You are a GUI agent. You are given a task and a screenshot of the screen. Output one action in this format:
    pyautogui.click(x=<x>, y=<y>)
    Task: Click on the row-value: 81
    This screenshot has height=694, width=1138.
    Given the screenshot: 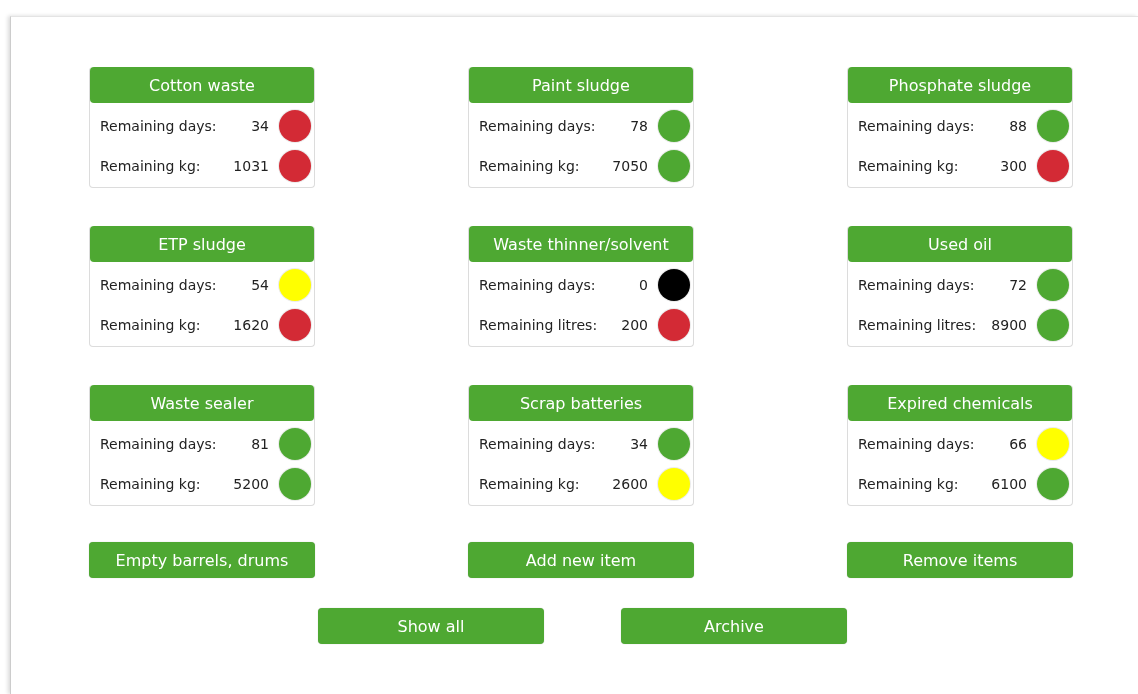 What is the action you would take?
    pyautogui.click(x=260, y=444)
    